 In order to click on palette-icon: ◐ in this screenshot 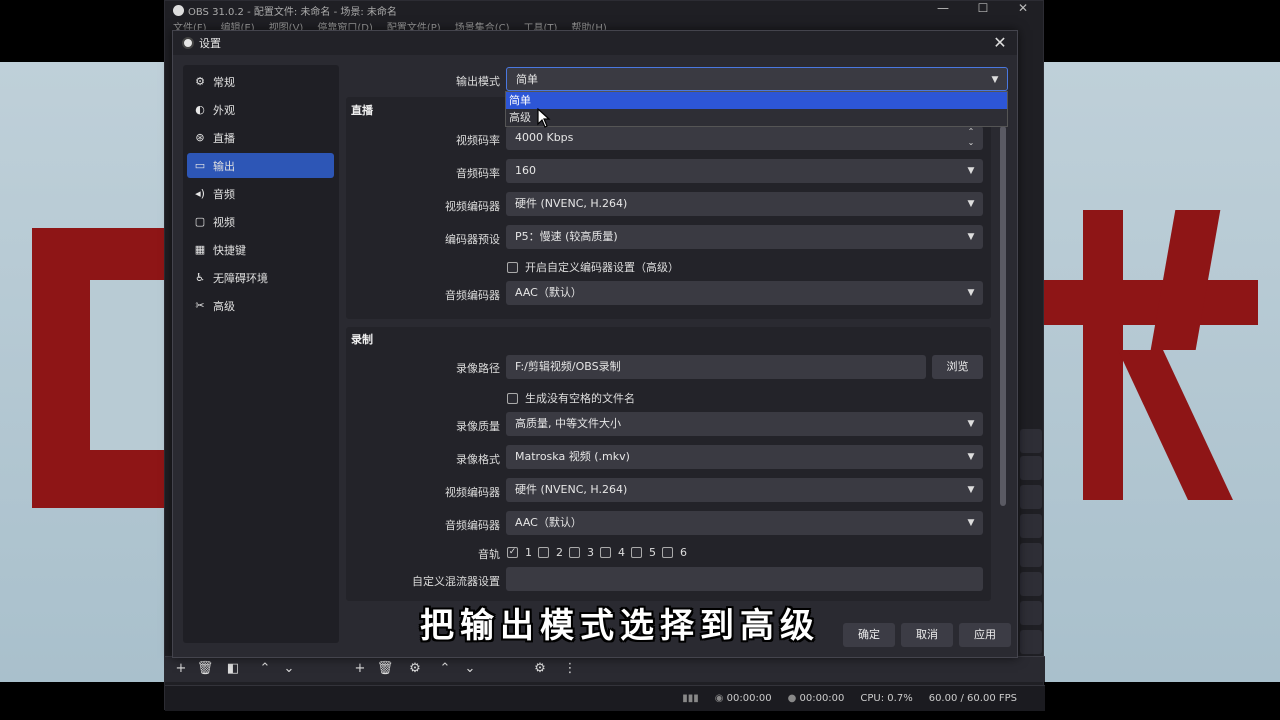, I will do `click(200, 109)`.